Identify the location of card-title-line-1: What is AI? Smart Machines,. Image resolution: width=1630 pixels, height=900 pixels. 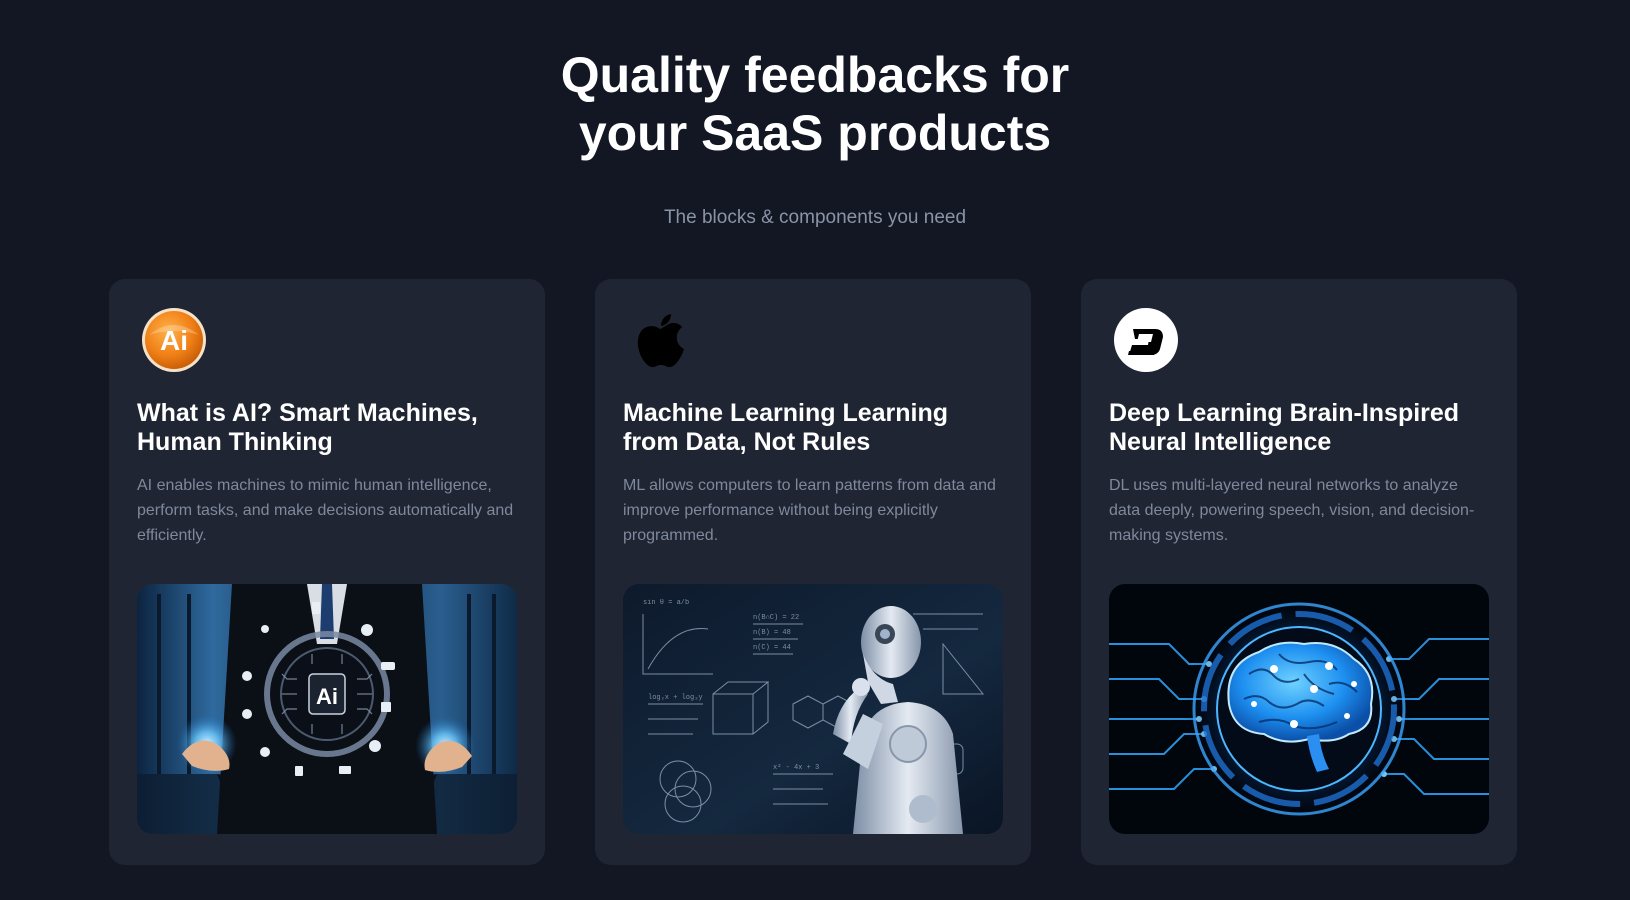
(307, 413).